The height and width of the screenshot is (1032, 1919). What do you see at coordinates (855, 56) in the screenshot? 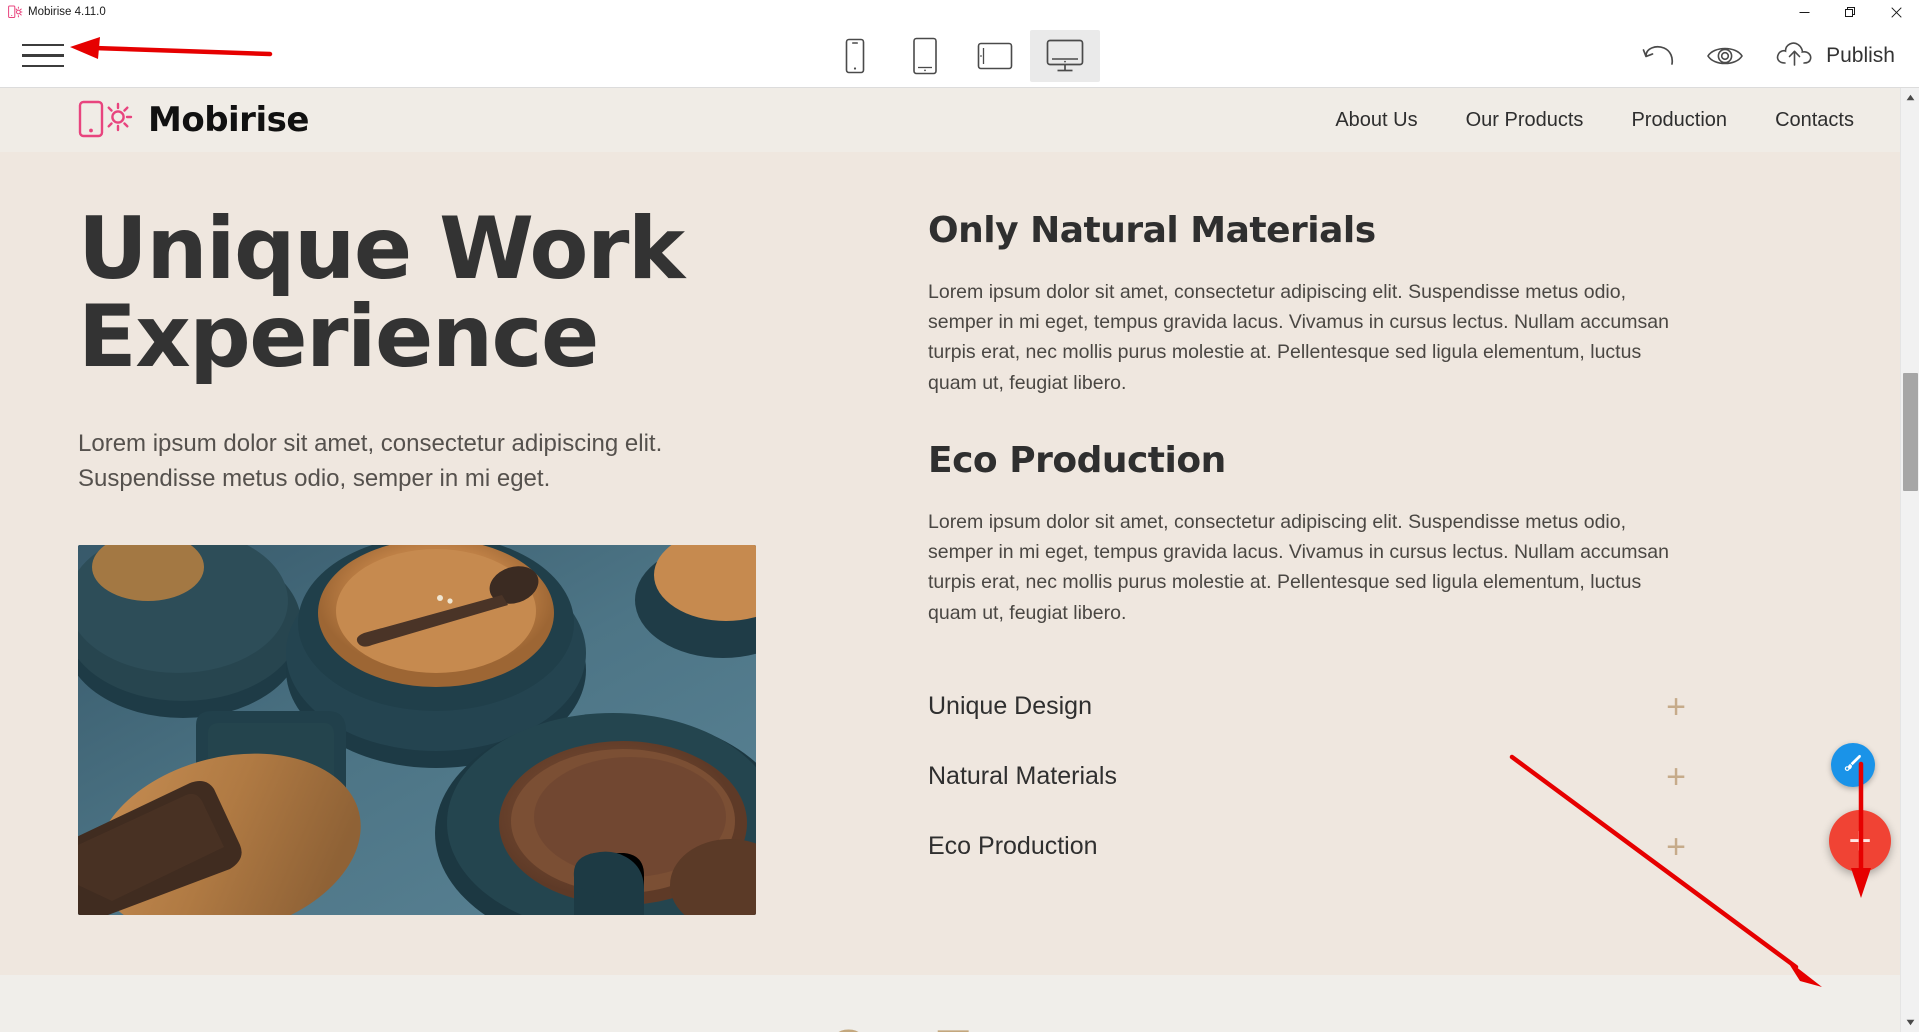
I see `device-mobile-portrait-button` at bounding box center [855, 56].